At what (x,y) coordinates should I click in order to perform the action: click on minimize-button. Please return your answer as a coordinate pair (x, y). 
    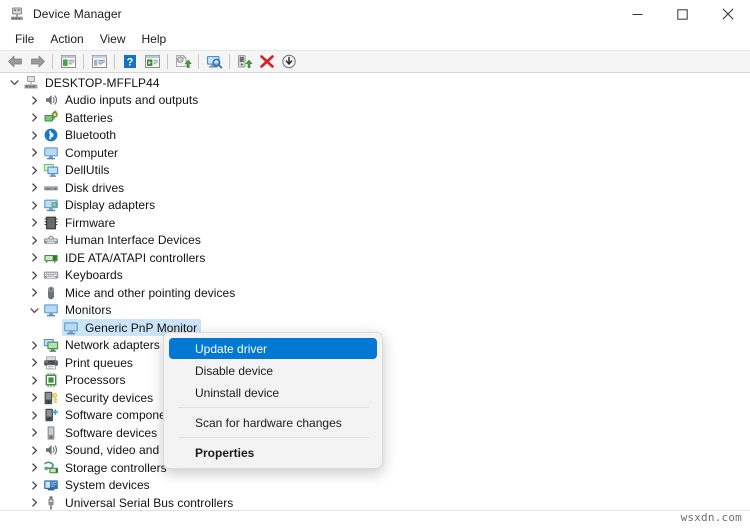
    Looking at the image, I should click on (637, 14).